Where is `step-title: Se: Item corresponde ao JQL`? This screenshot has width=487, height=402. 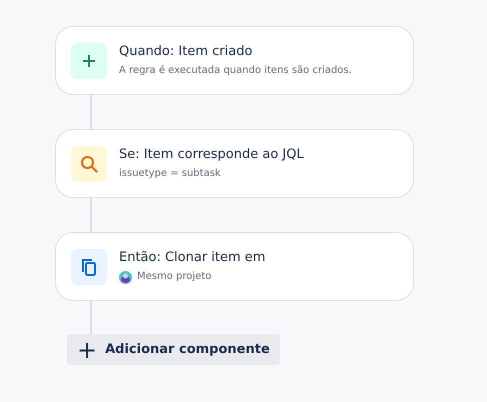 step-title: Se: Item corresponde ao JQL is located at coordinates (211, 154).